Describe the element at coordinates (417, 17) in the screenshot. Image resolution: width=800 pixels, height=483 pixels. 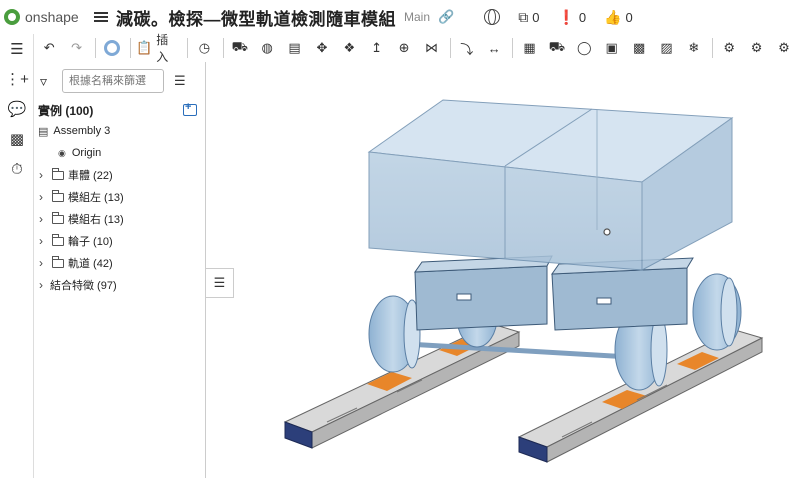
I see `branch-label: Main` at that location.